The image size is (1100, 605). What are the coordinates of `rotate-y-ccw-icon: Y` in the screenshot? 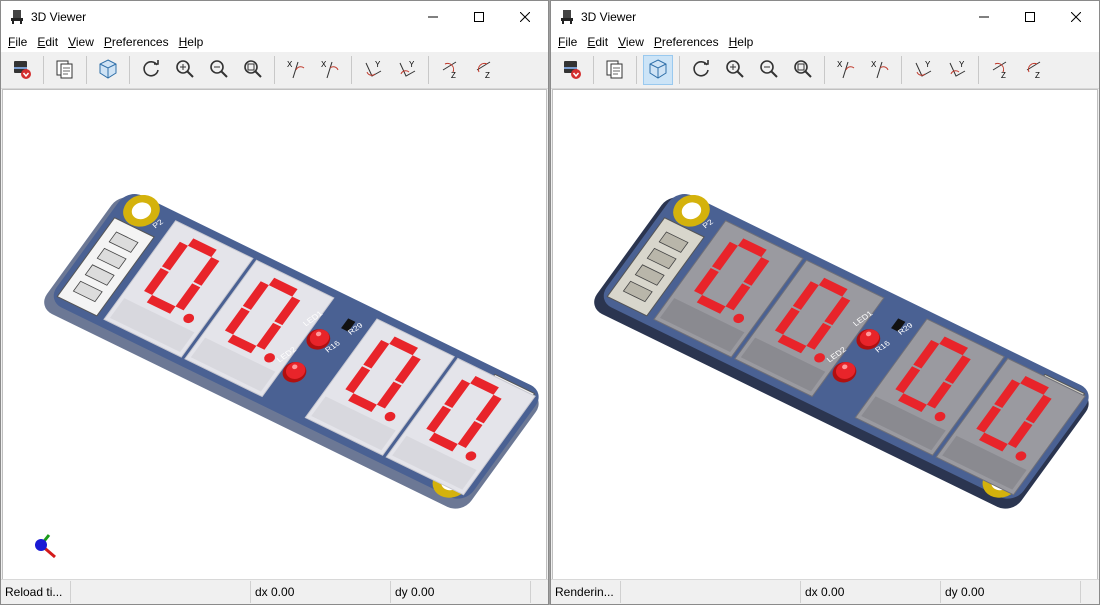 It's located at (407, 70).